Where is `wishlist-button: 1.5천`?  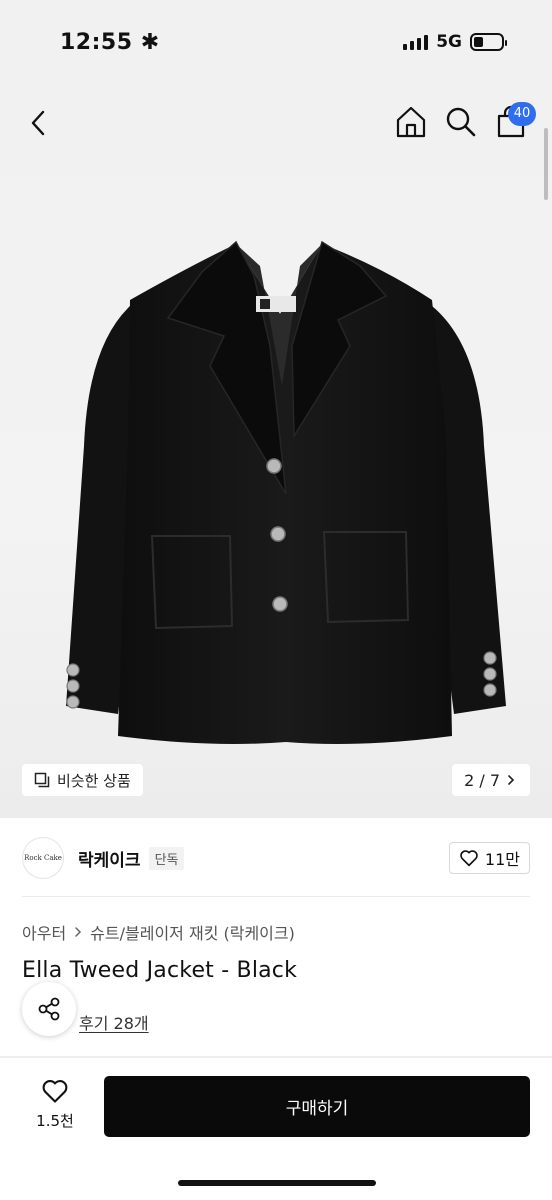
wishlist-button: 1.5천 is located at coordinates (55, 1106).